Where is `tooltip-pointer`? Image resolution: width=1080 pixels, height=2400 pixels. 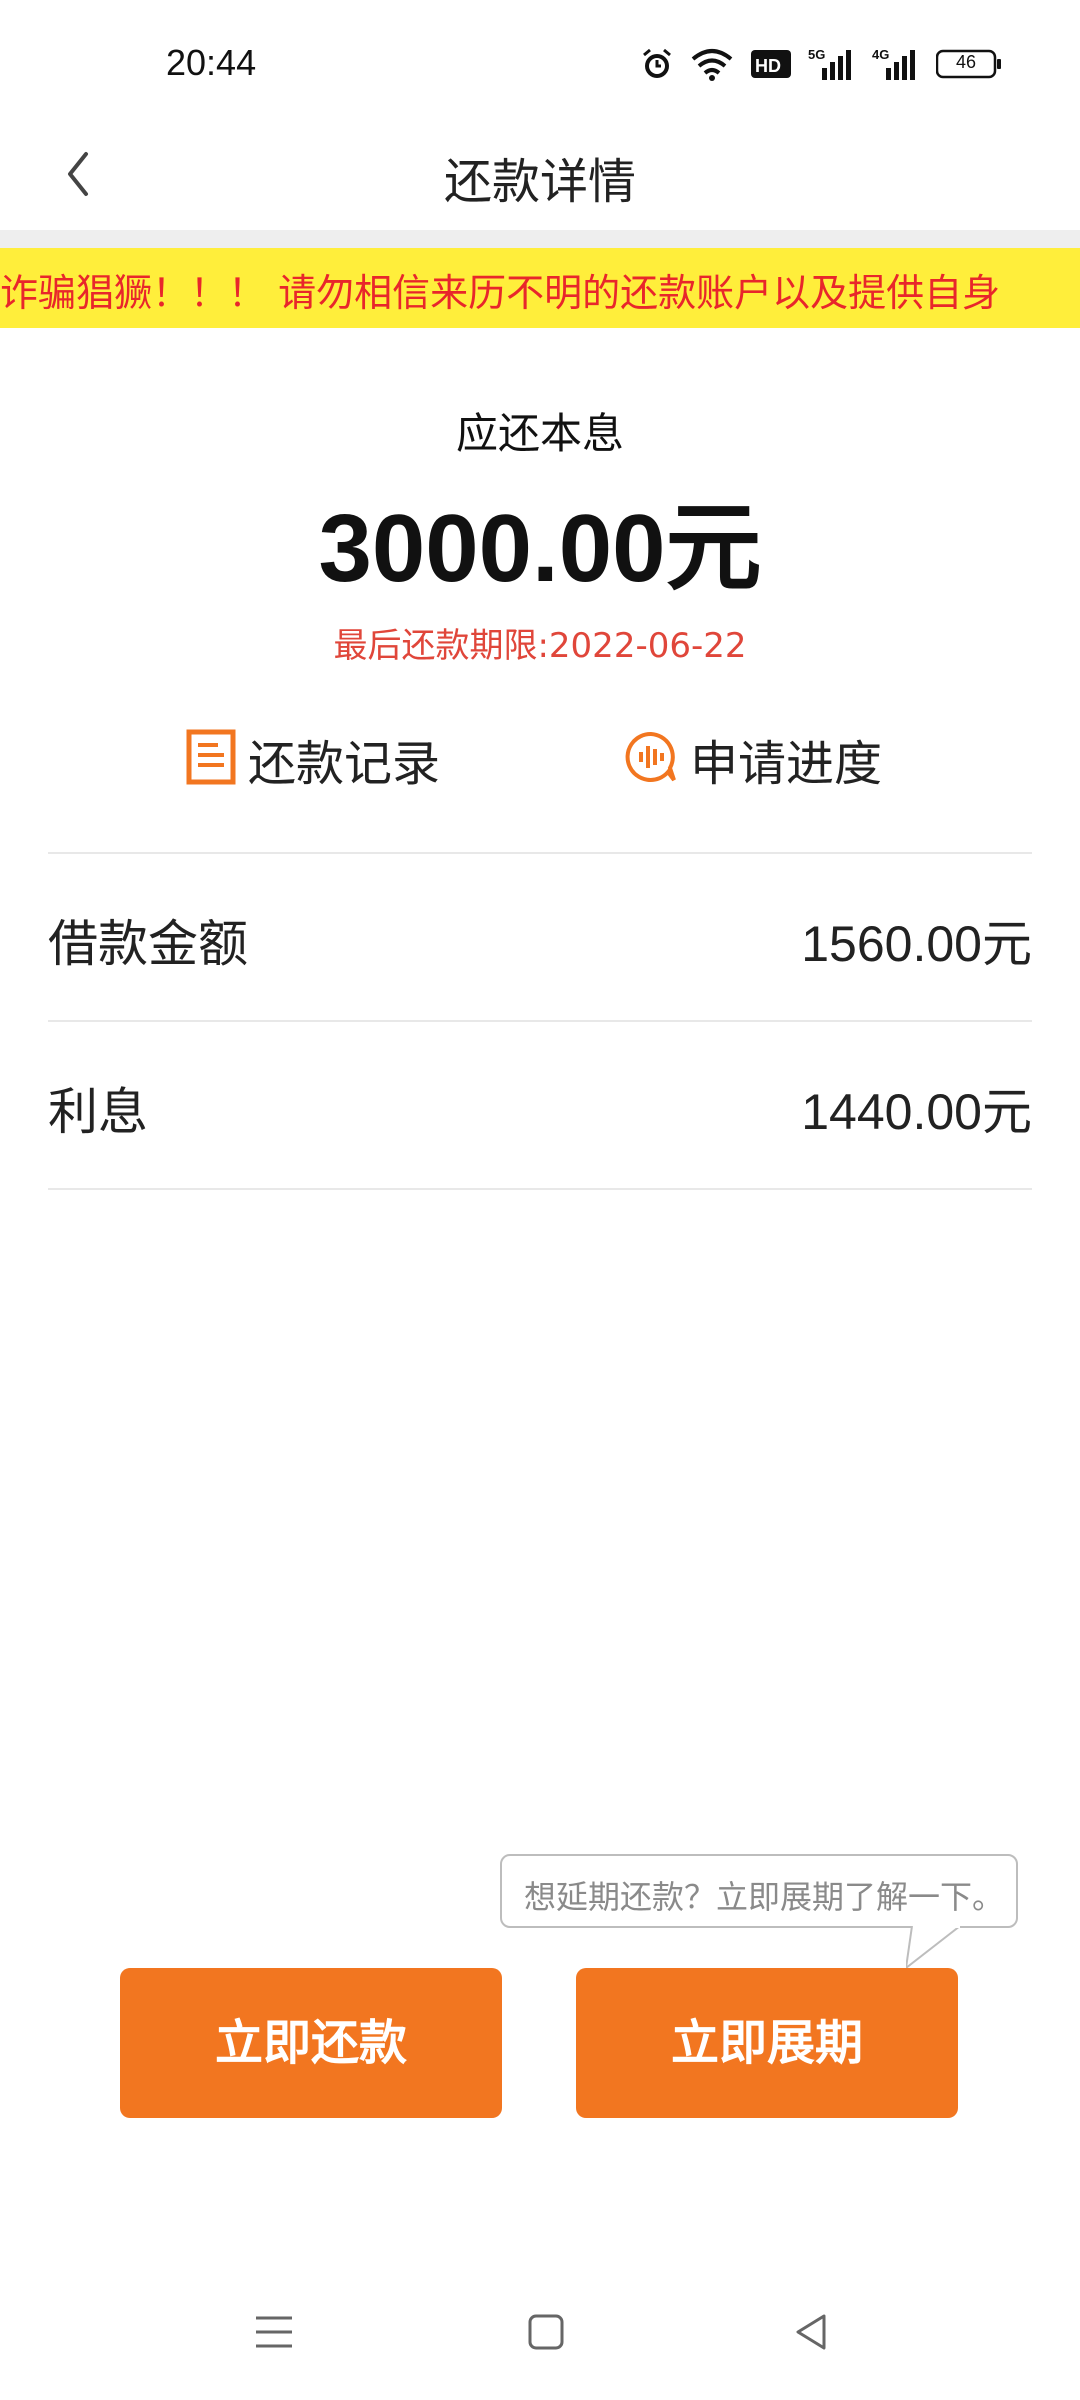 tooltip-pointer is located at coordinates (933, 1948).